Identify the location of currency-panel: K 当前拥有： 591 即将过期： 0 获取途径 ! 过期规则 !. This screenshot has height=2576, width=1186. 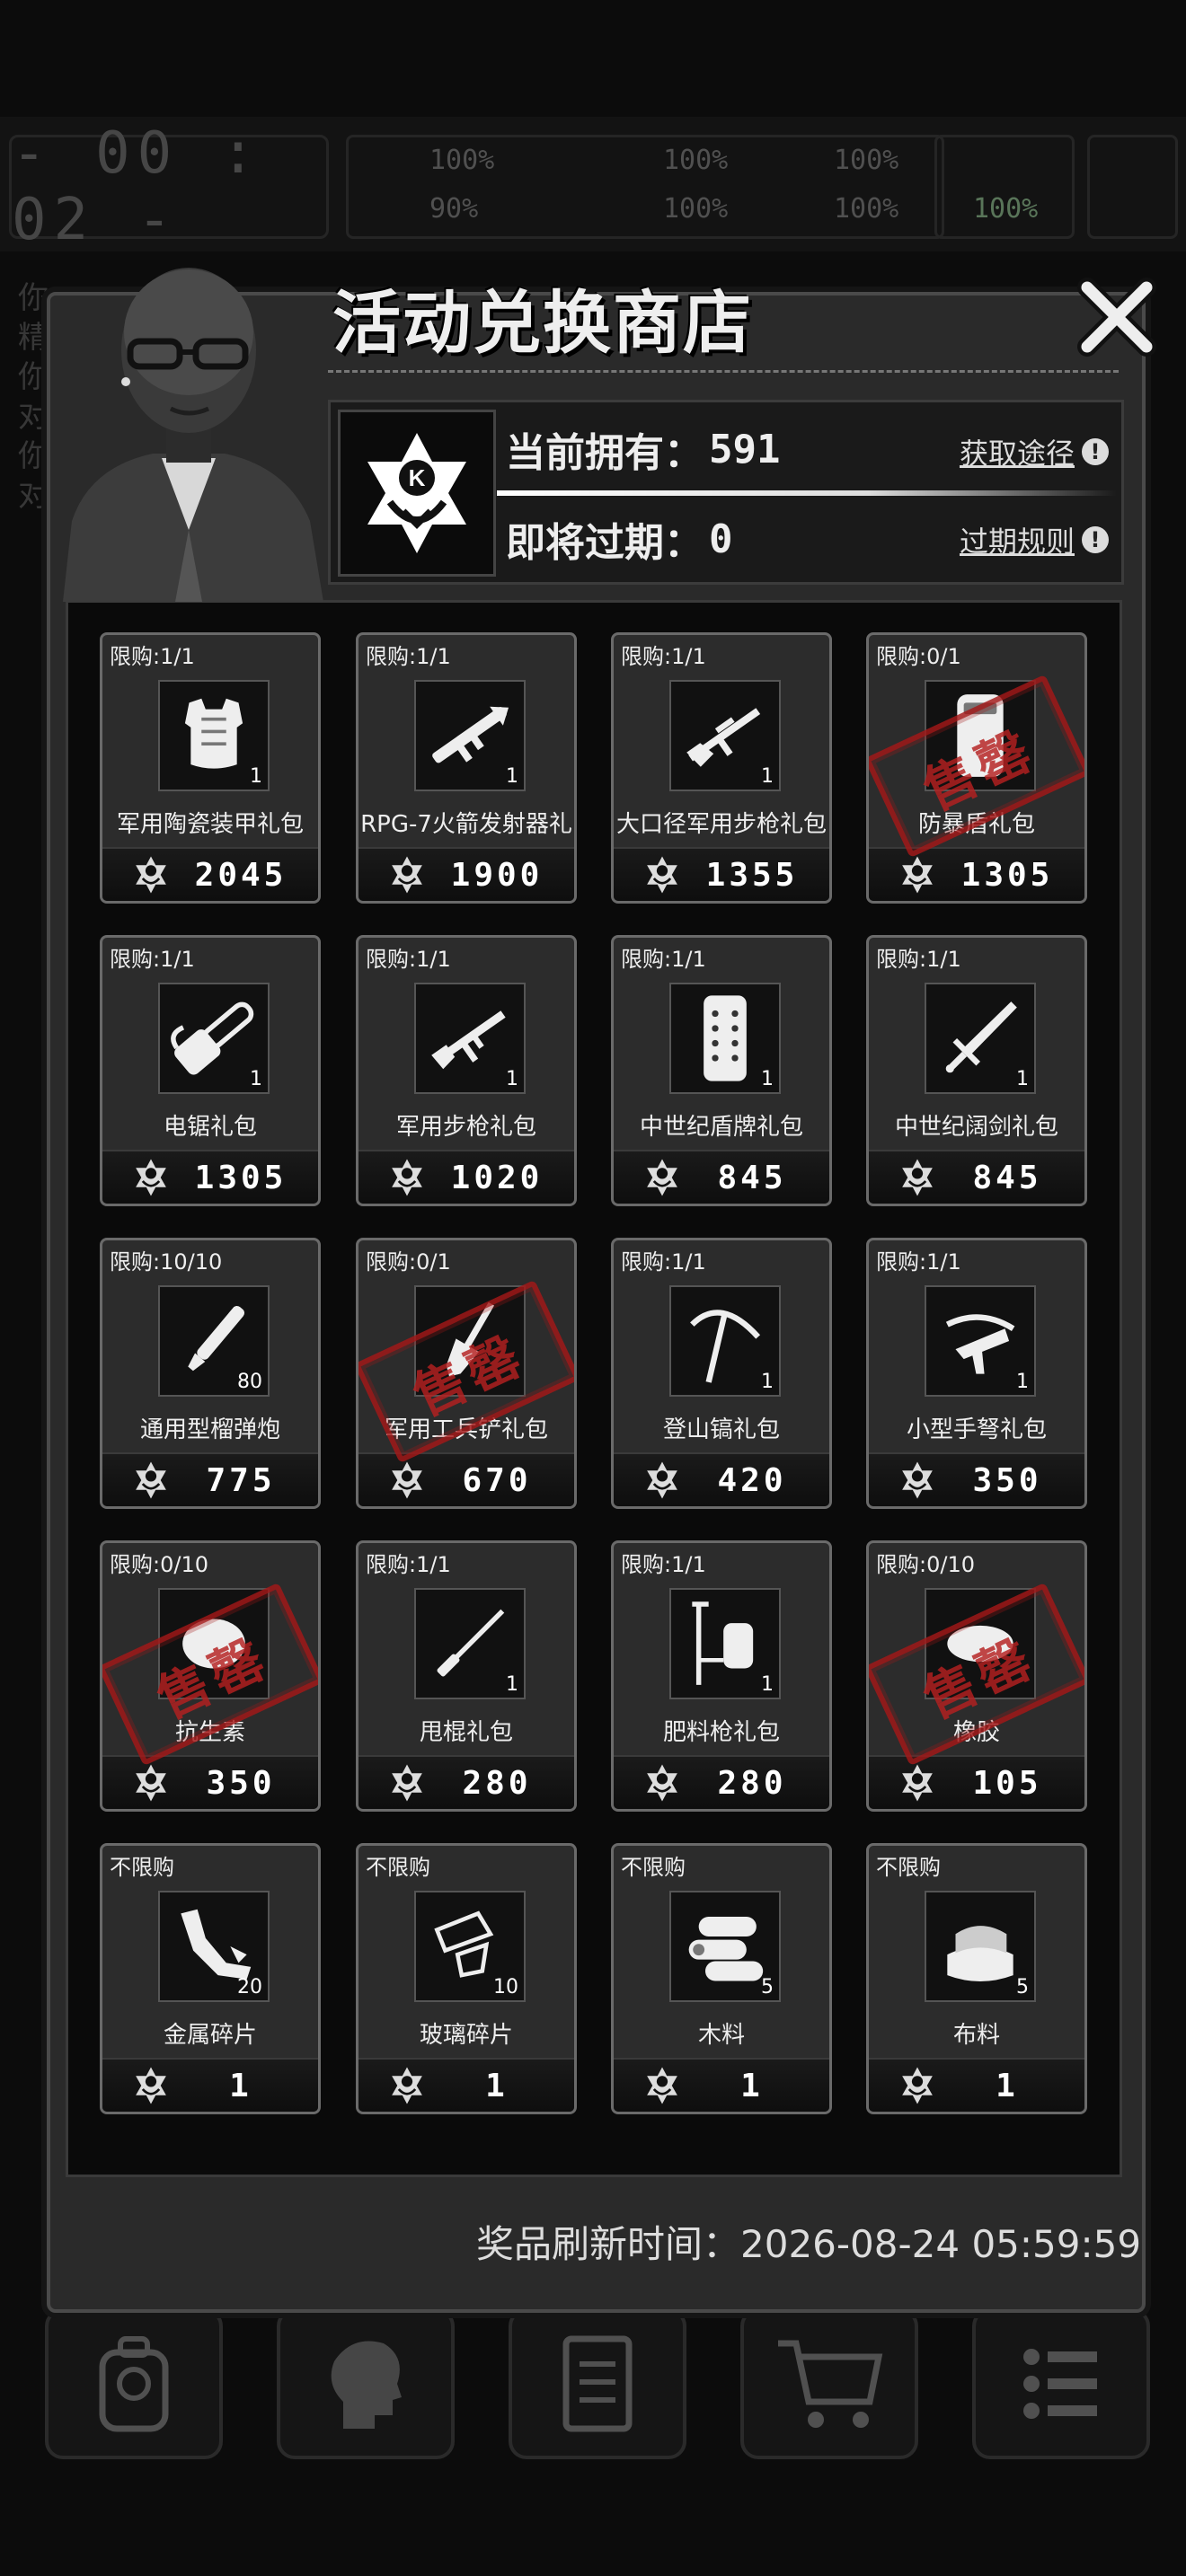
(726, 493).